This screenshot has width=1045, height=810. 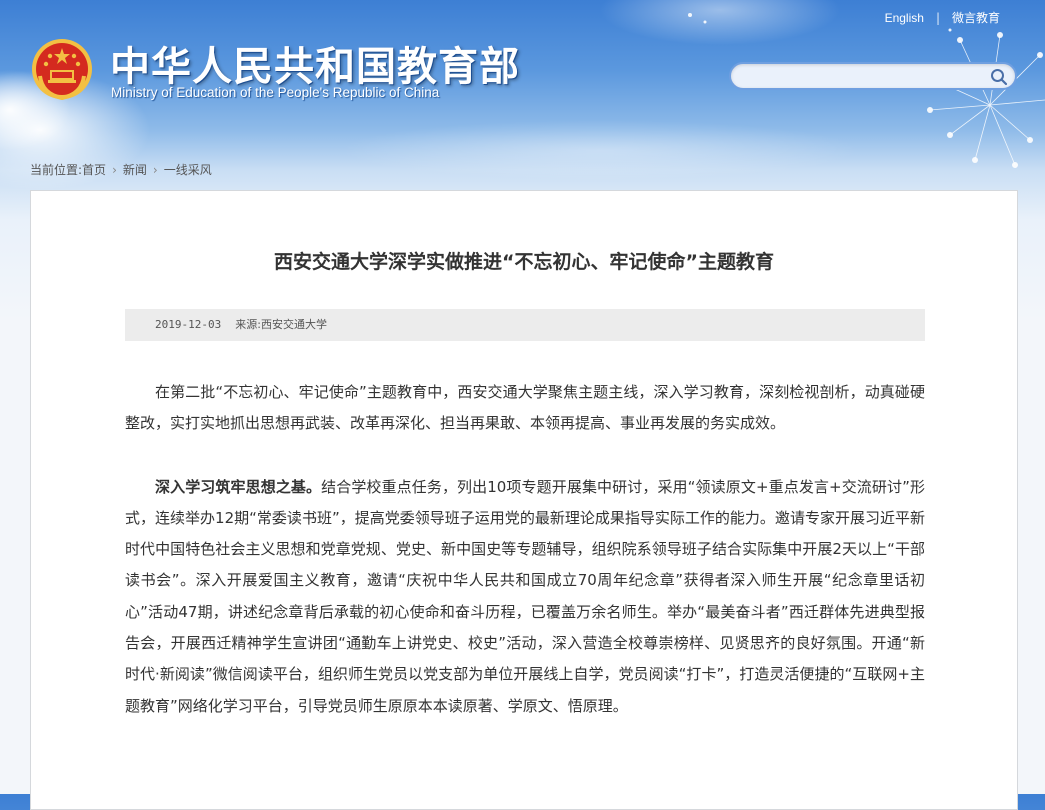 I want to click on article-source: 来源:西安交通大学, so click(x=281, y=324).